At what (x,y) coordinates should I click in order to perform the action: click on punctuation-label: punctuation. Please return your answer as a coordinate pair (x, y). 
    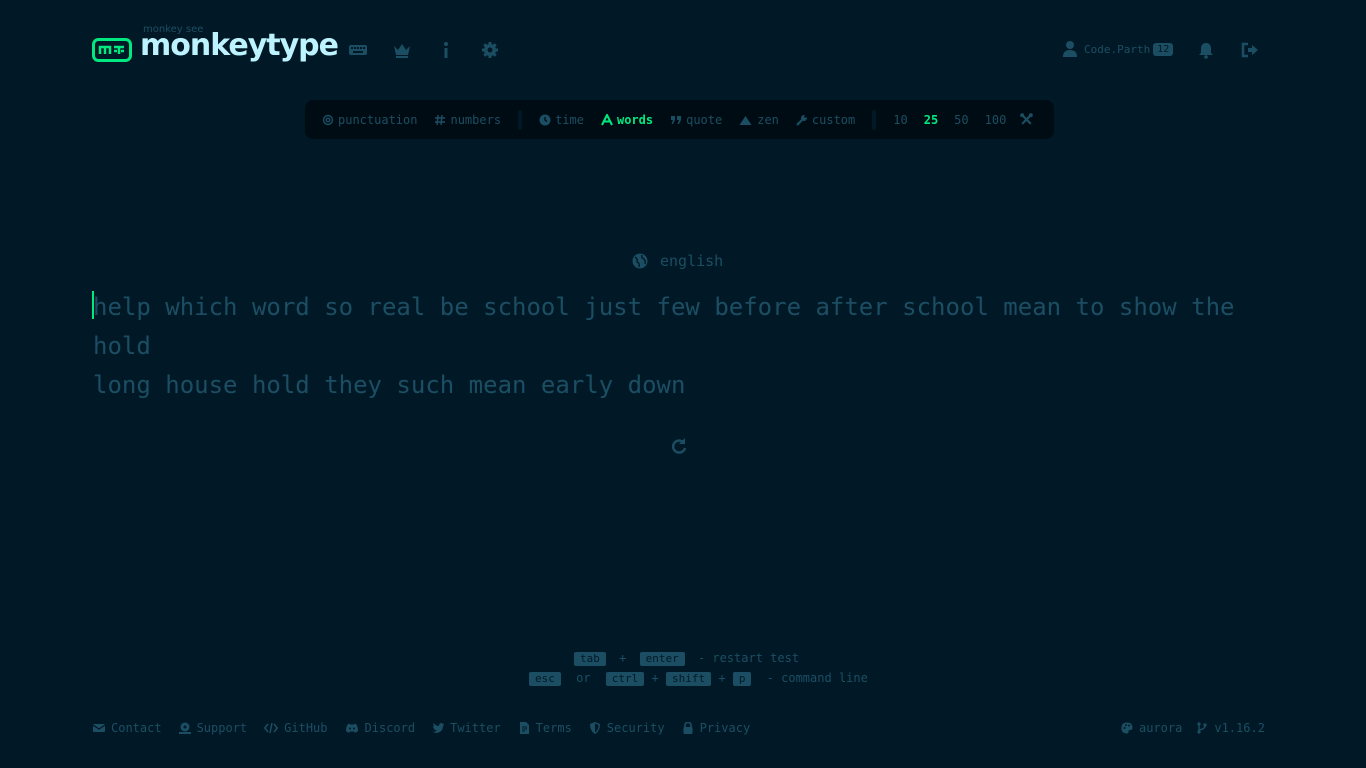
    Looking at the image, I should click on (378, 119).